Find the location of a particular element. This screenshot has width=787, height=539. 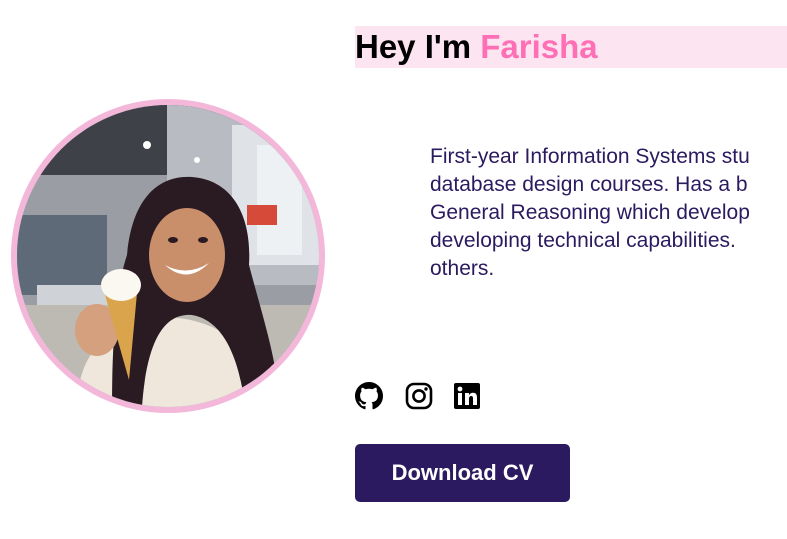

instagram-link is located at coordinates (419, 396).